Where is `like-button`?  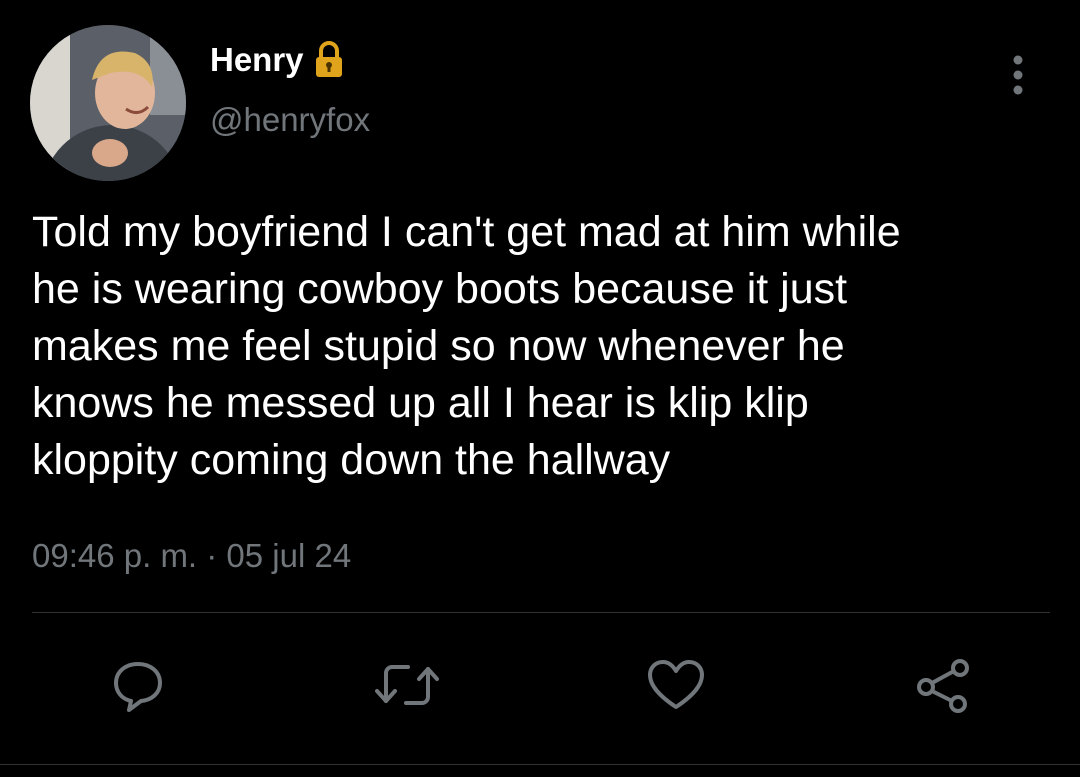 like-button is located at coordinates (675, 685).